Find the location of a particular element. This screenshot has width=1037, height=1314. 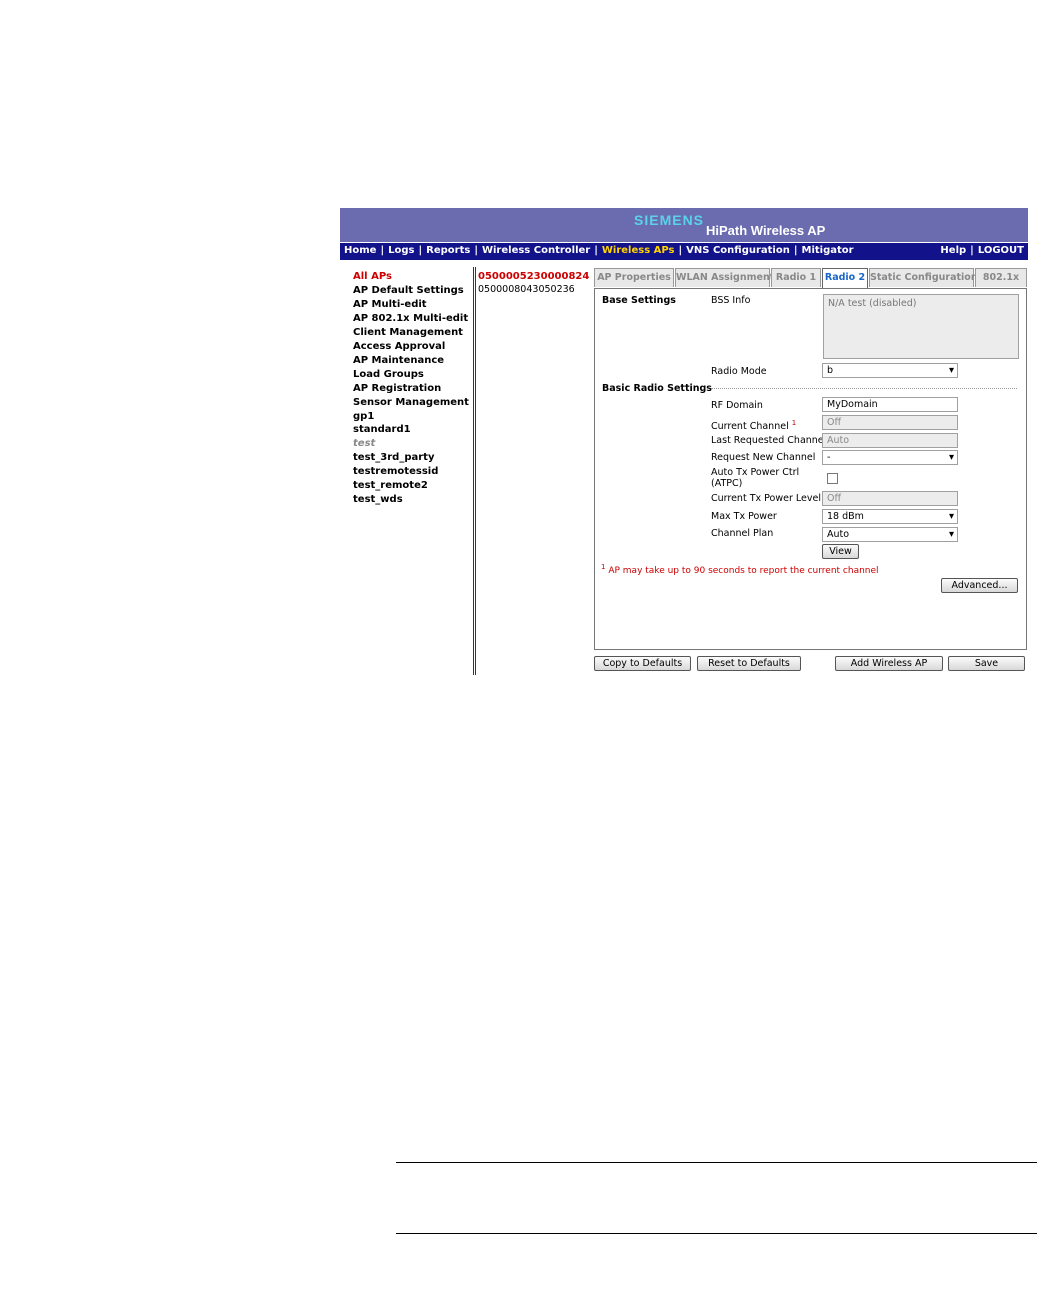

basic-radio-settings-heading: Basic Radio Settings is located at coordinates (657, 388).